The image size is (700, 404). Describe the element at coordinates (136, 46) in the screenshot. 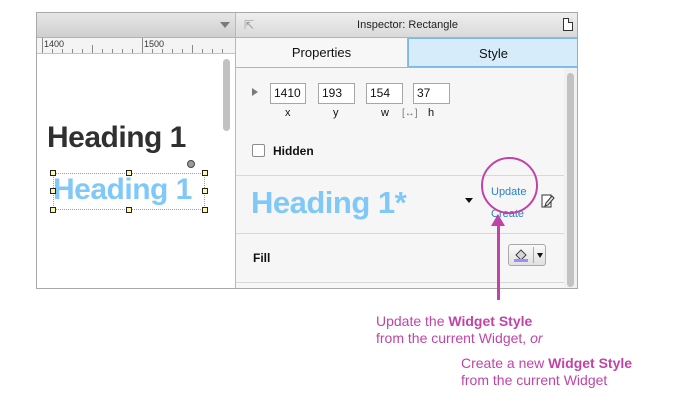

I see `horizontal-ruler: 1400 1500` at that location.